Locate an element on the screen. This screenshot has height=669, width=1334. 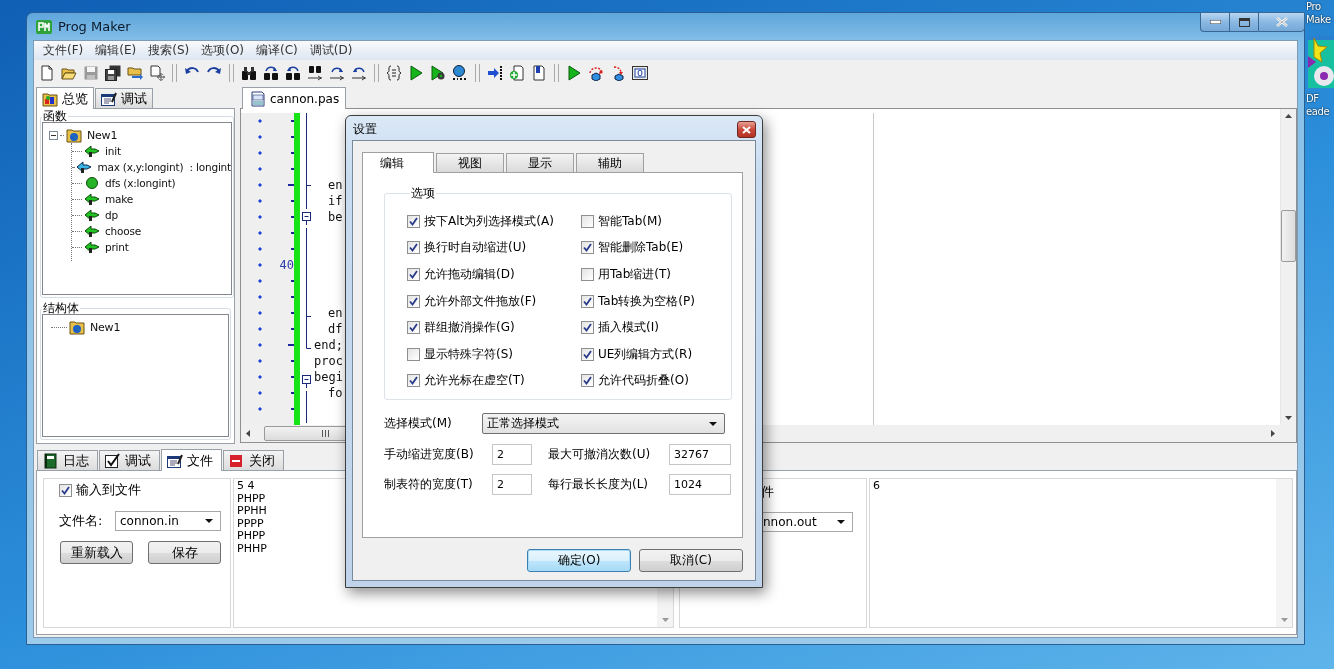
code-line: proc is located at coordinates (328, 361).